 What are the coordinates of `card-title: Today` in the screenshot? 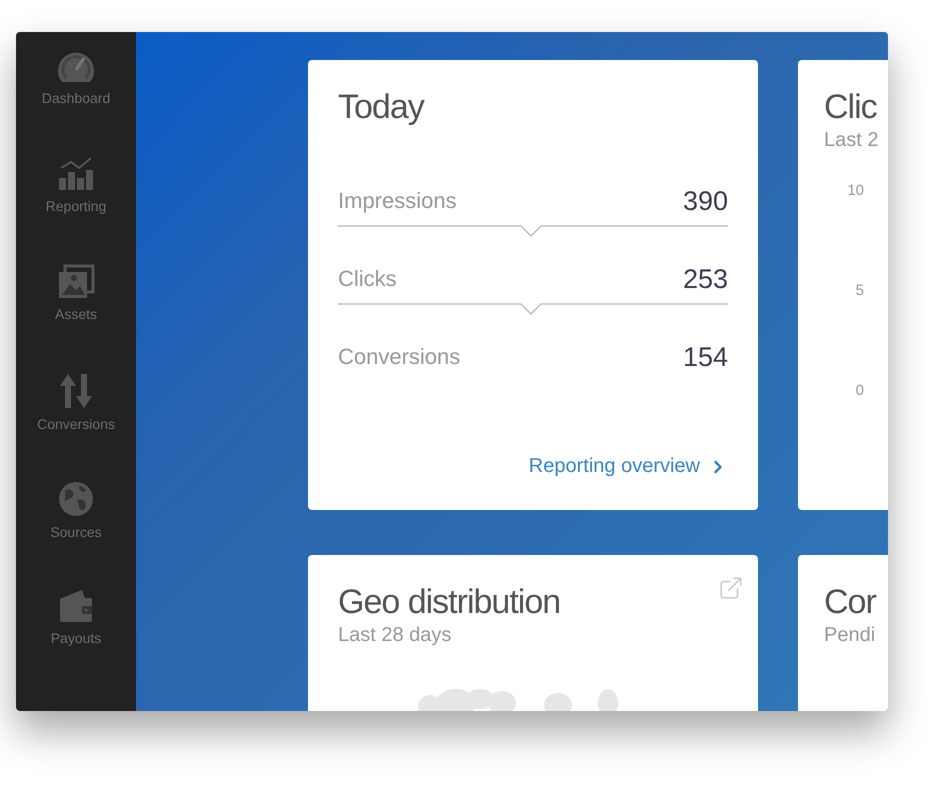 It's located at (382, 107).